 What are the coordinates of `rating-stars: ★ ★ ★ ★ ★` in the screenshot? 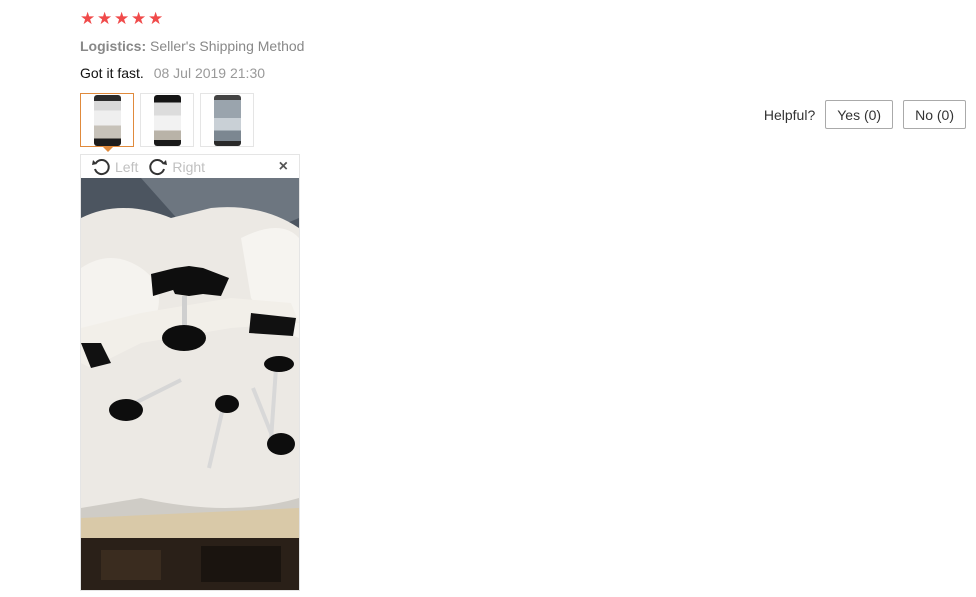 It's located at (122, 18).